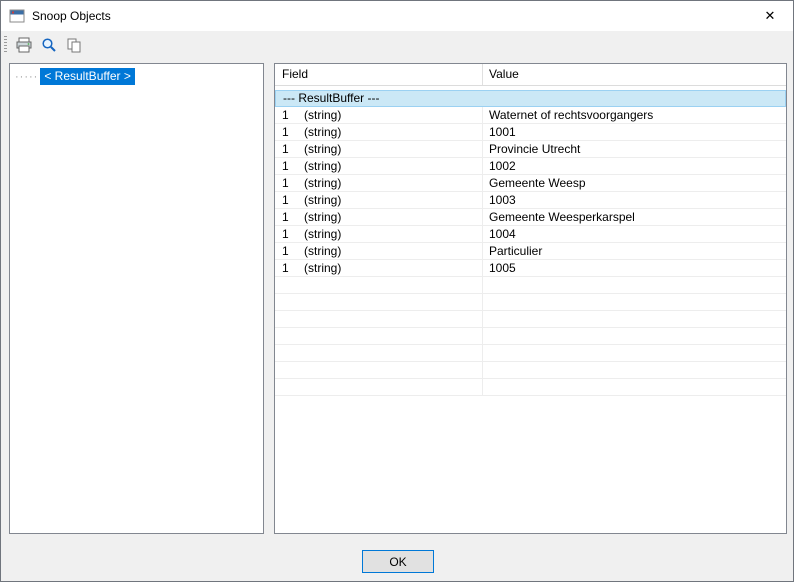  Describe the element at coordinates (530, 200) in the screenshot. I see `table-row: 1 (string) 1003` at that location.